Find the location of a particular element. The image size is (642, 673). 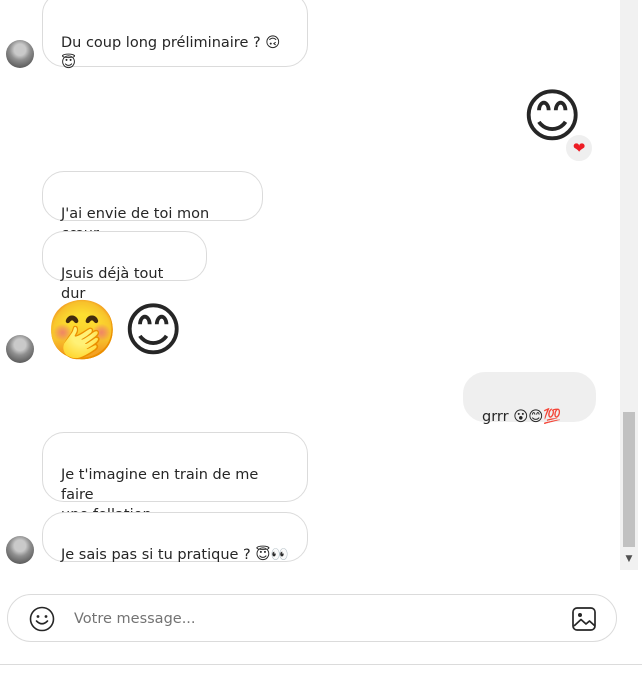

message-text: Du coup long préliminaire ? 🙃 😇 is located at coordinates (171, 53).